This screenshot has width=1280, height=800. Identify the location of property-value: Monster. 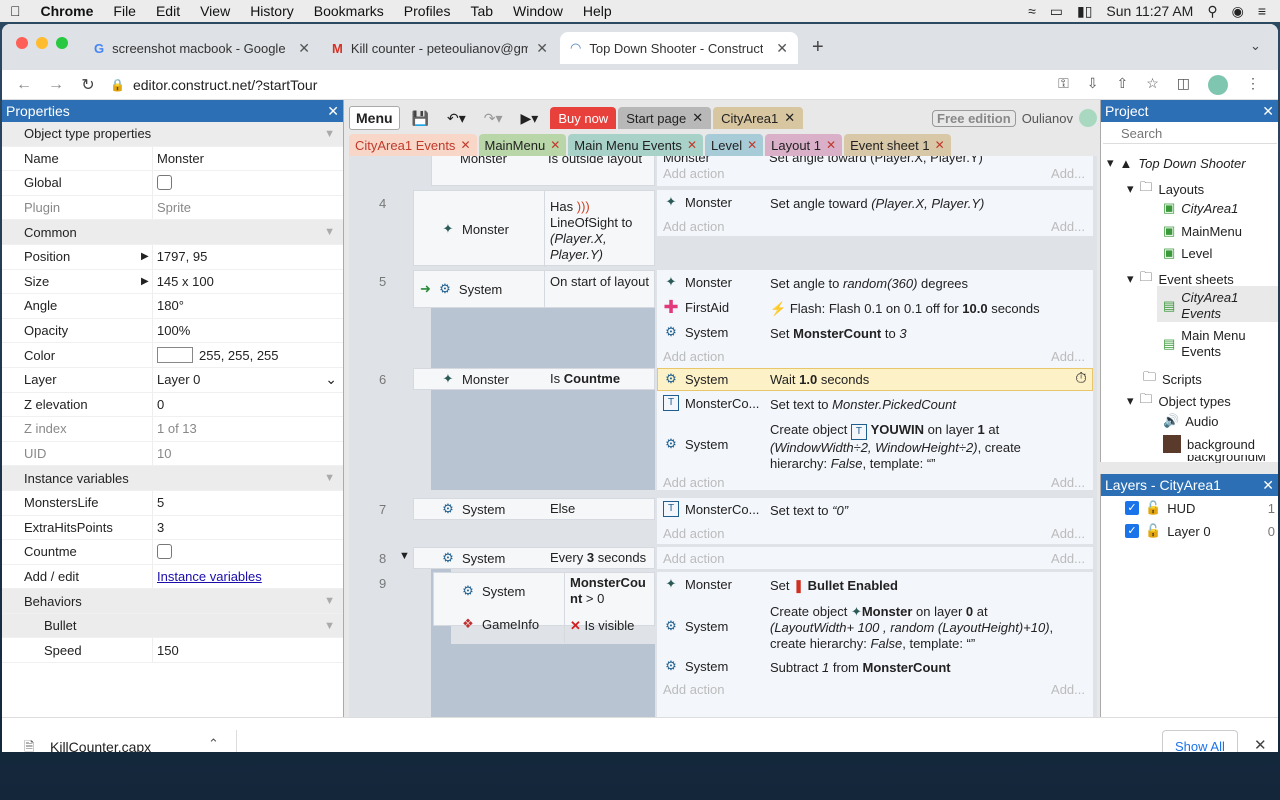
(247, 158).